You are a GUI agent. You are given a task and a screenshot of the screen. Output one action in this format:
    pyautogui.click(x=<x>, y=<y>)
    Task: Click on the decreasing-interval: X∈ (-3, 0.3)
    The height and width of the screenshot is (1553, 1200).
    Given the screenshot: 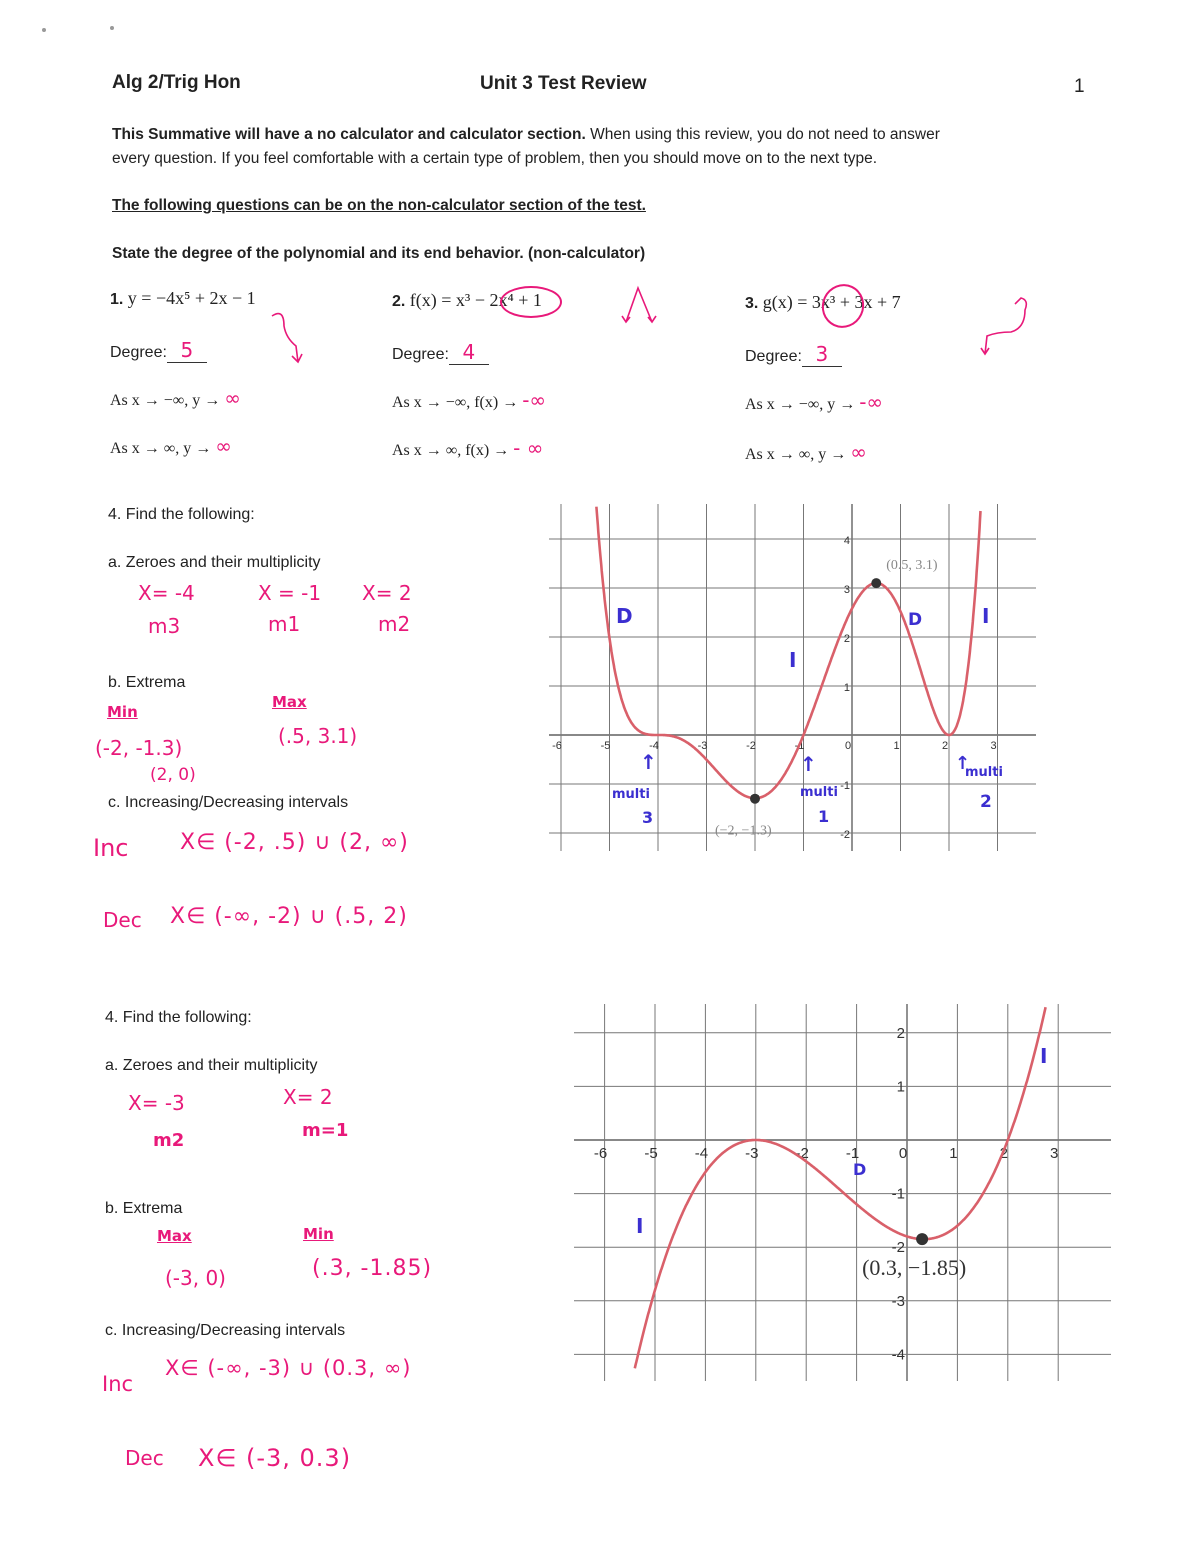 What is the action you would take?
    pyautogui.click(x=275, y=1458)
    